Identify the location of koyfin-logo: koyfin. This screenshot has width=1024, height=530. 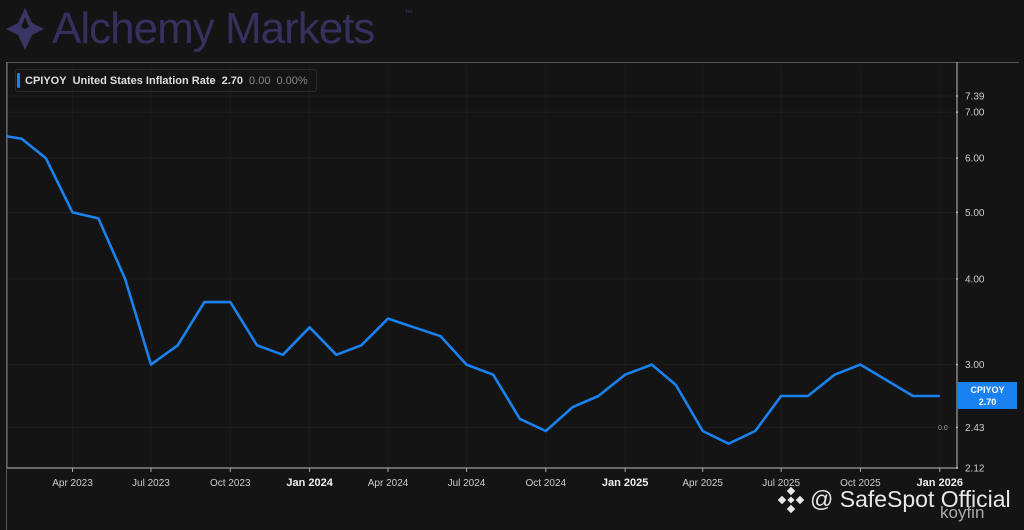
(962, 512).